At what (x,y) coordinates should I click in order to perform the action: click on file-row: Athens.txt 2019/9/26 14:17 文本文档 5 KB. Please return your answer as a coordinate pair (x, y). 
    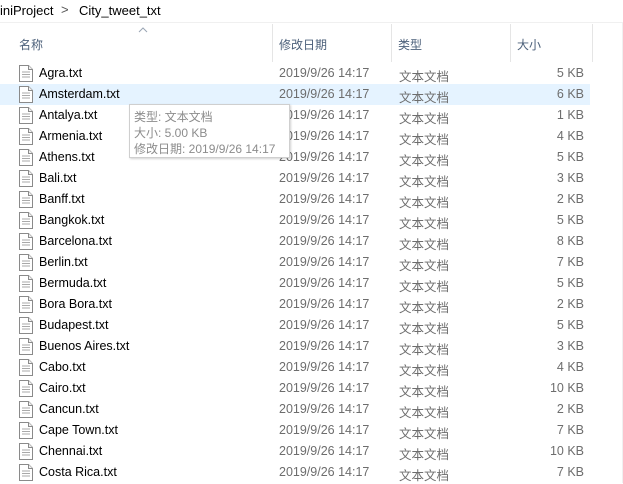
    Looking at the image, I should click on (295, 157).